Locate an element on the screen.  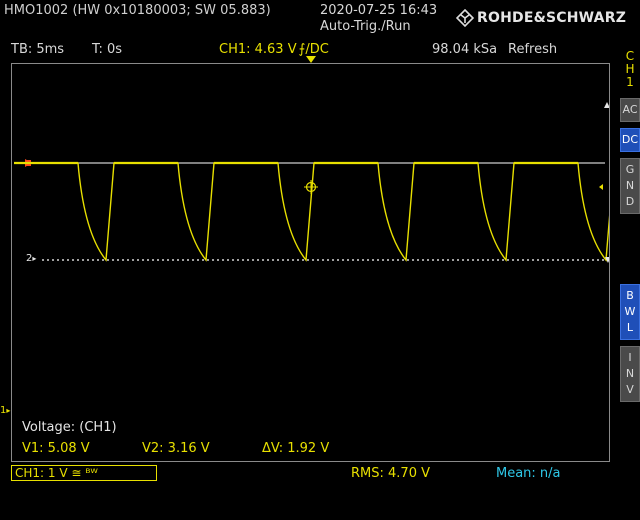
channel-indicator: C H 1 is located at coordinates (630, 69).